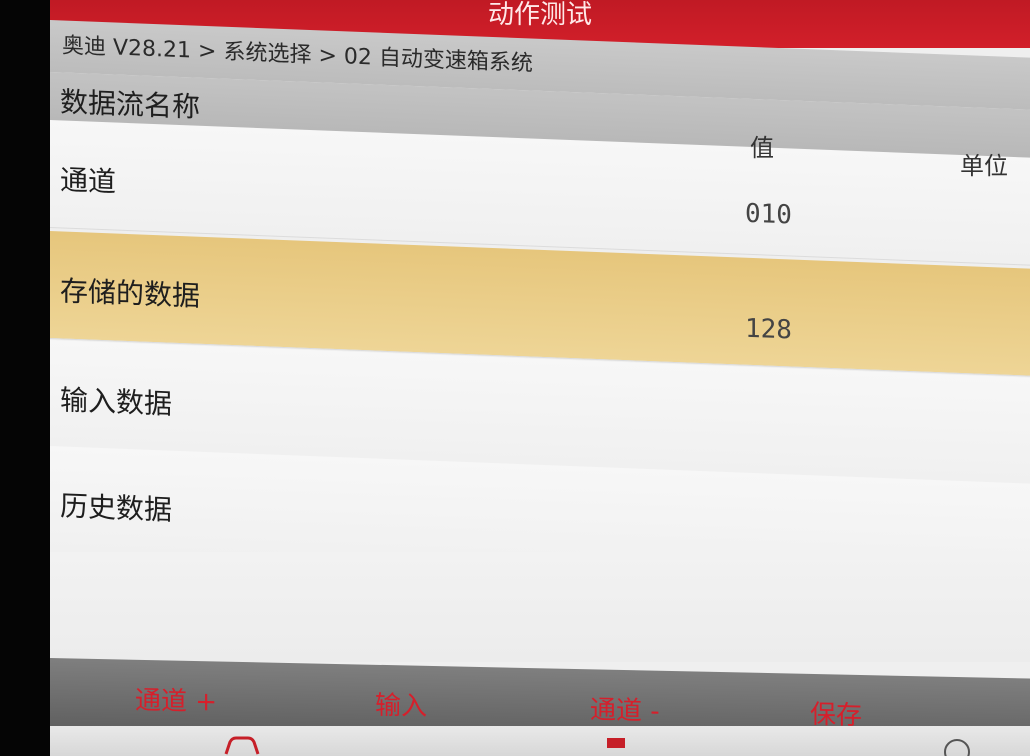 The height and width of the screenshot is (756, 1030). Describe the element at coordinates (401, 704) in the screenshot. I see `input-button: 输入` at that location.